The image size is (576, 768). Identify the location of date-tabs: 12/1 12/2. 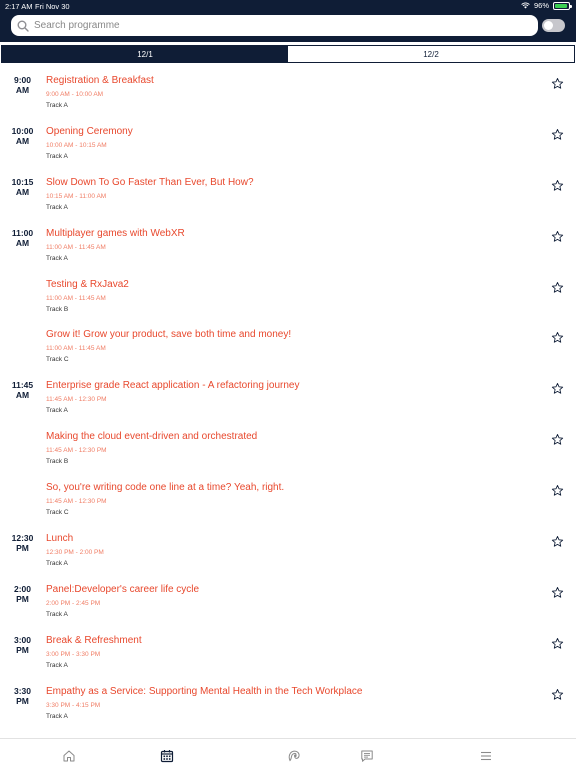
(288, 54).